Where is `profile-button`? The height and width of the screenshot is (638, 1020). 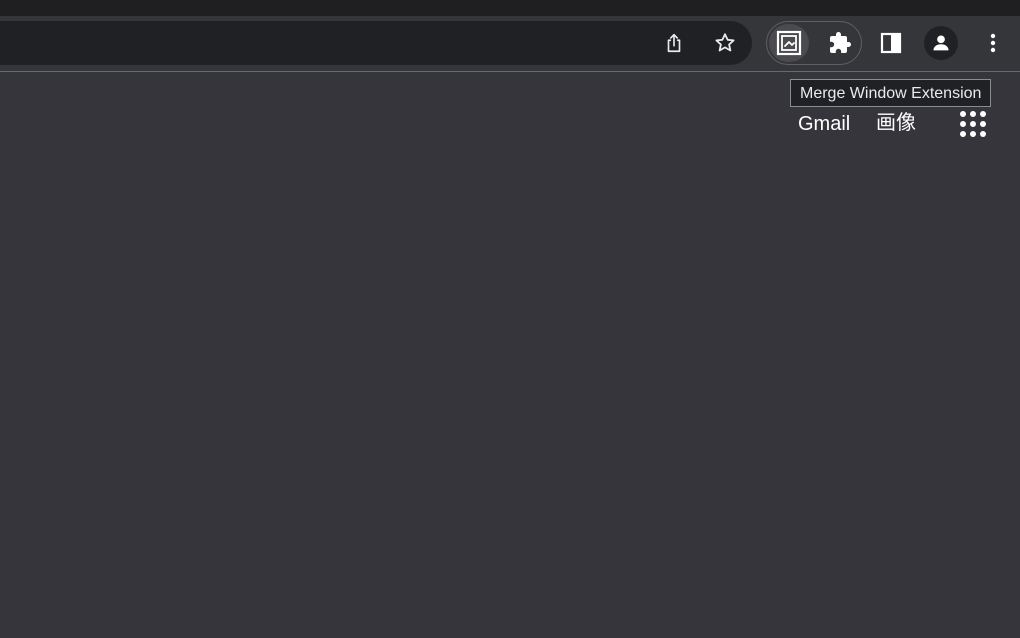 profile-button is located at coordinates (941, 43).